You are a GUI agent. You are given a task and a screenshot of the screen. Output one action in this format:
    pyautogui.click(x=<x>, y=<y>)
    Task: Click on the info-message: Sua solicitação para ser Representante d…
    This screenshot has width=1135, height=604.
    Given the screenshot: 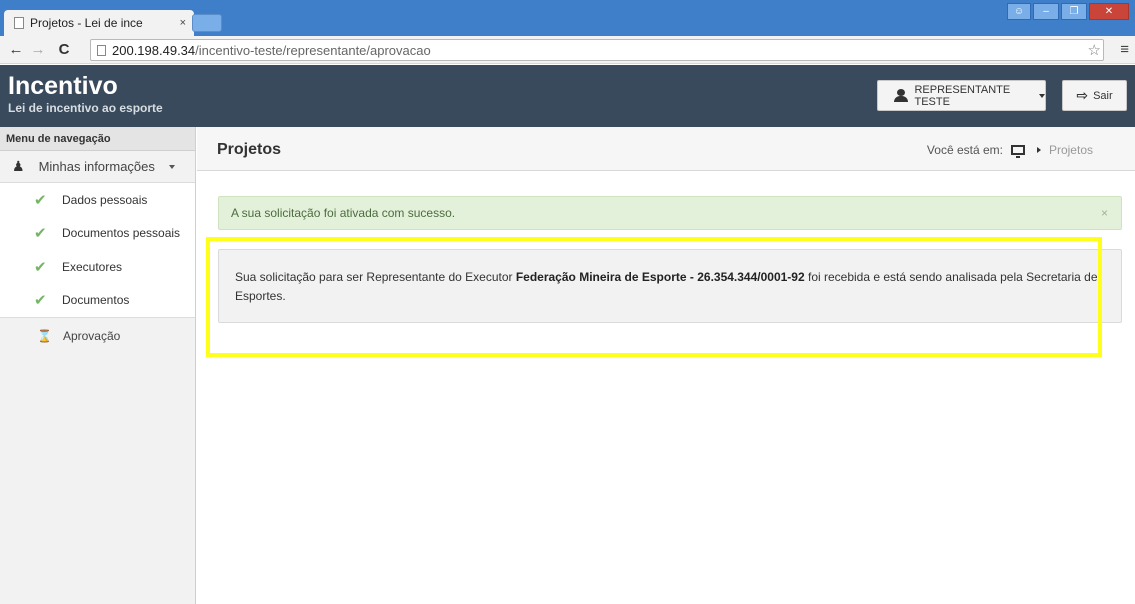 What is the action you would take?
    pyautogui.click(x=670, y=286)
    